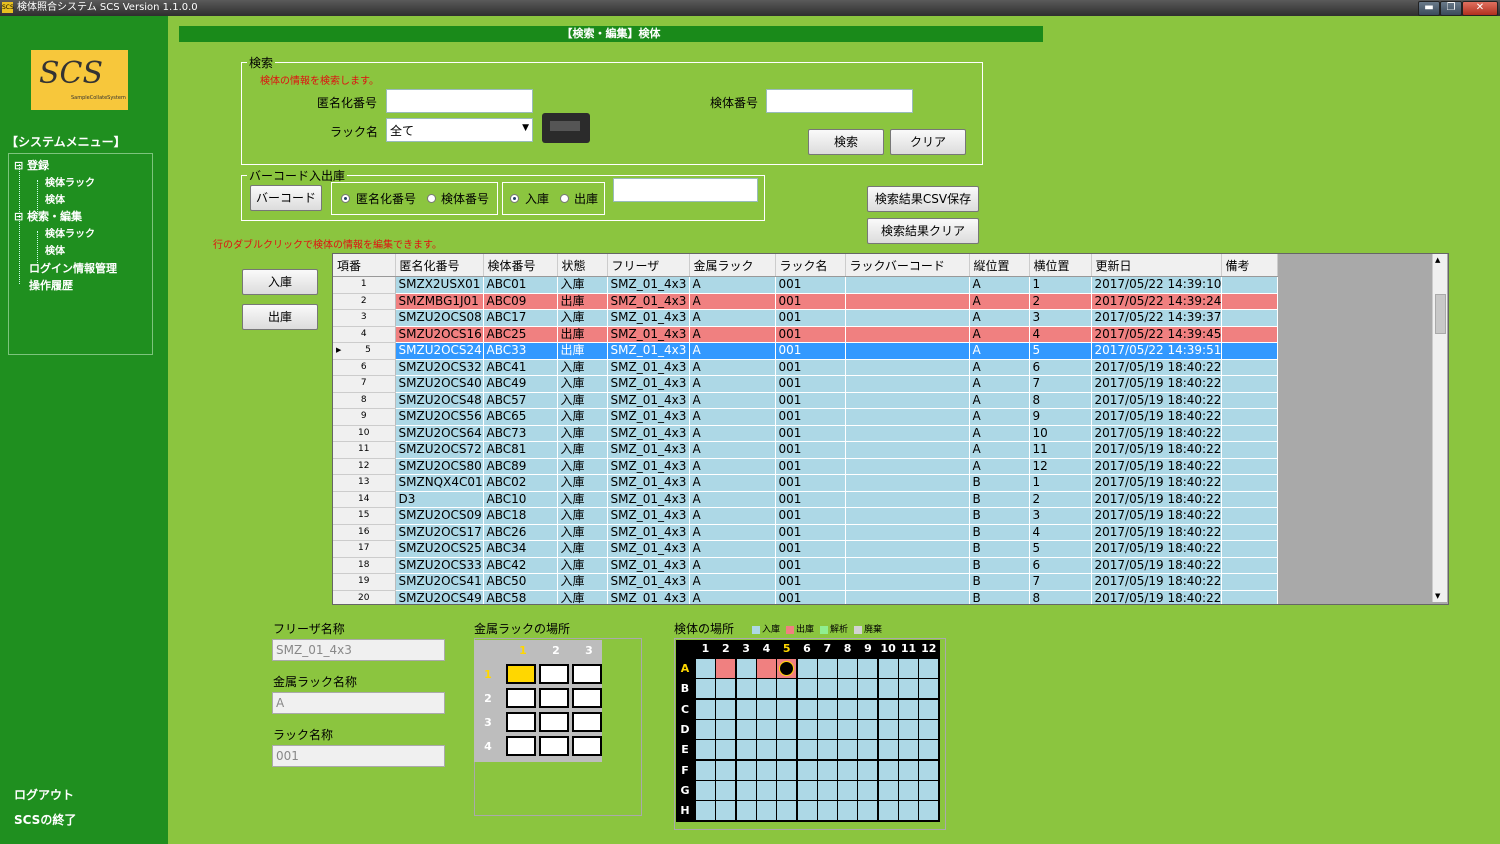  What do you see at coordinates (364, 318) in the screenshot?
I see `row-header-cell: 3` at bounding box center [364, 318].